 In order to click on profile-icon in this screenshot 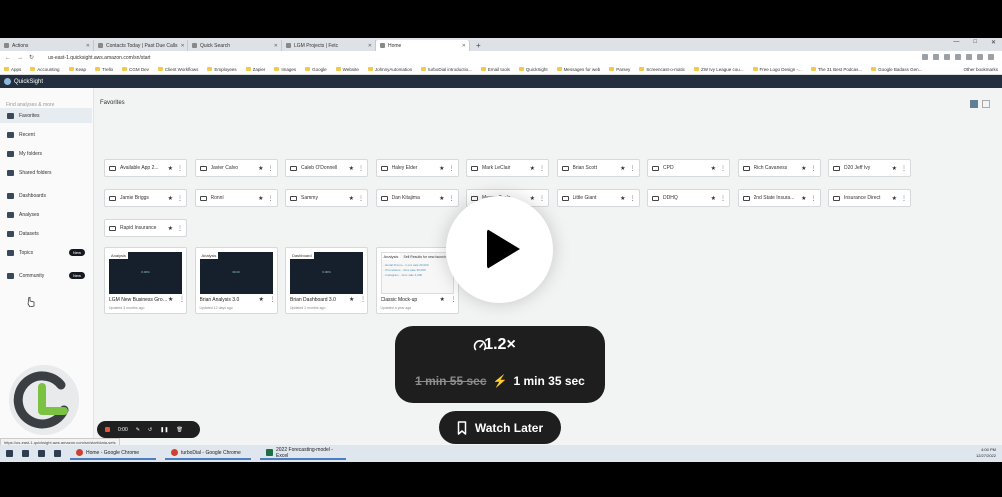, I will do `click(991, 57)`.